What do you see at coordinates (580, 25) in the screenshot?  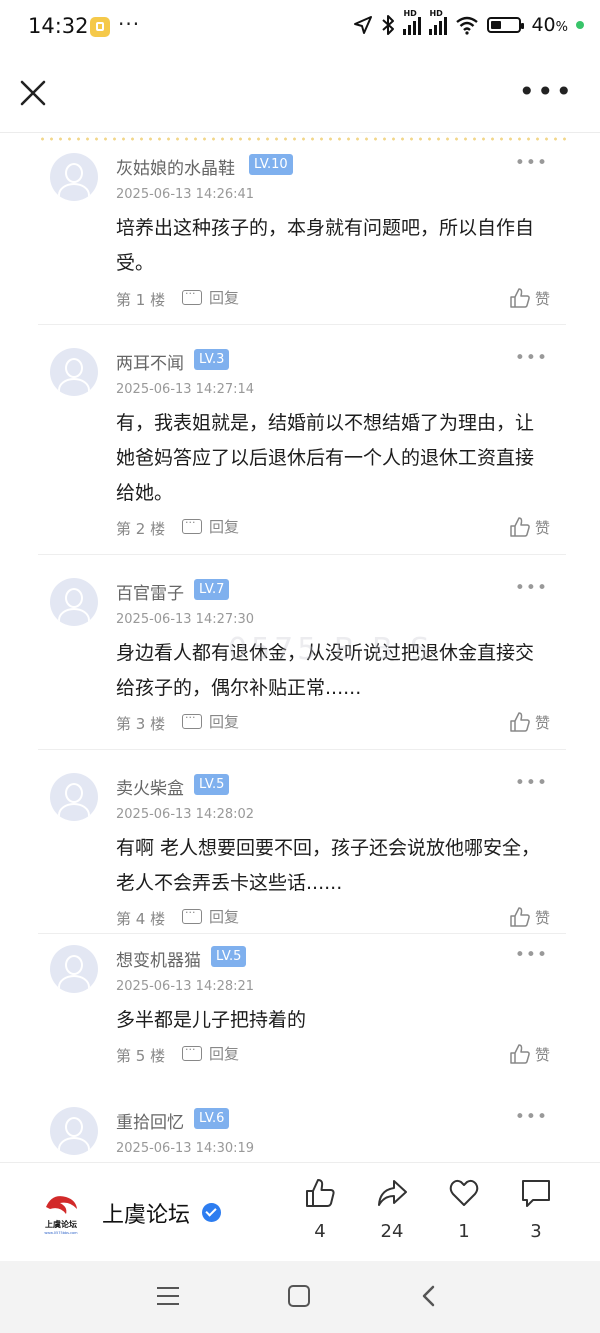 I see `battery-status-dot` at bounding box center [580, 25].